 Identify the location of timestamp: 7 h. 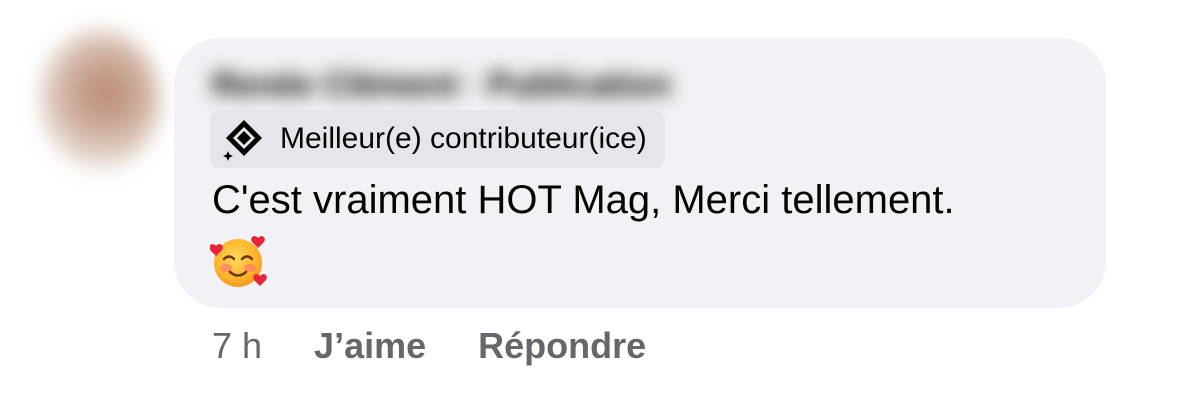
(237, 346).